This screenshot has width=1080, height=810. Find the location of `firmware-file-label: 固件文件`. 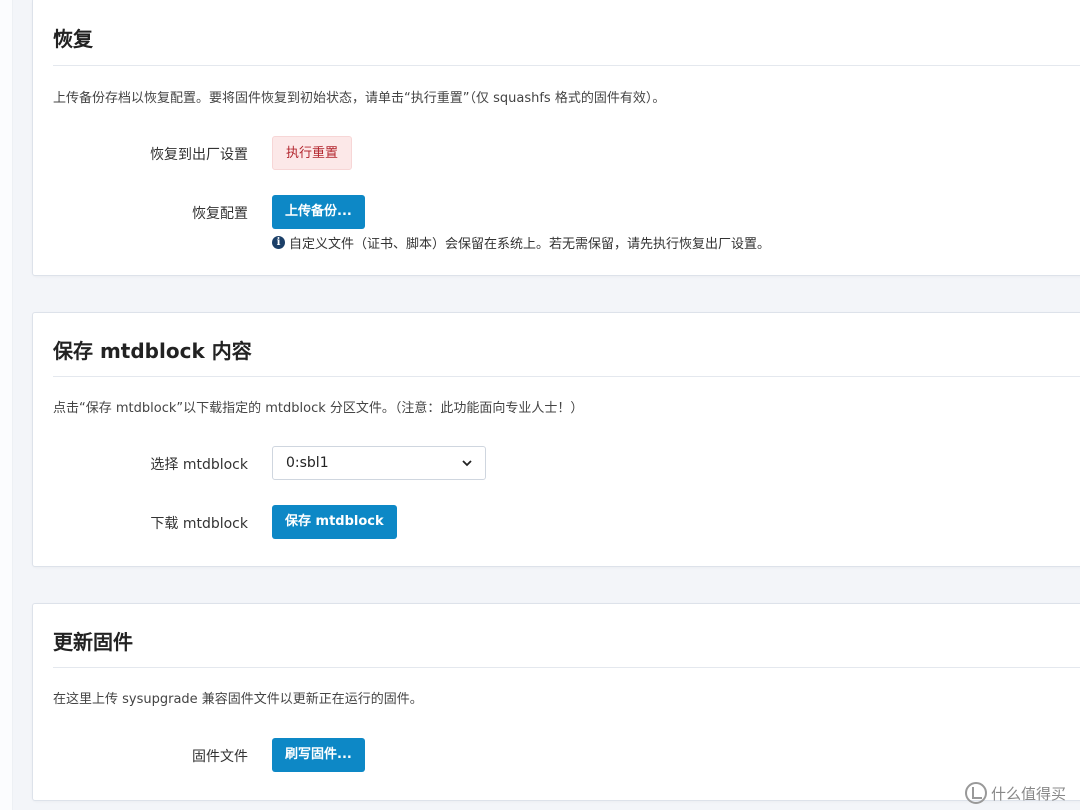

firmware-file-label: 固件文件 is located at coordinates (220, 757).